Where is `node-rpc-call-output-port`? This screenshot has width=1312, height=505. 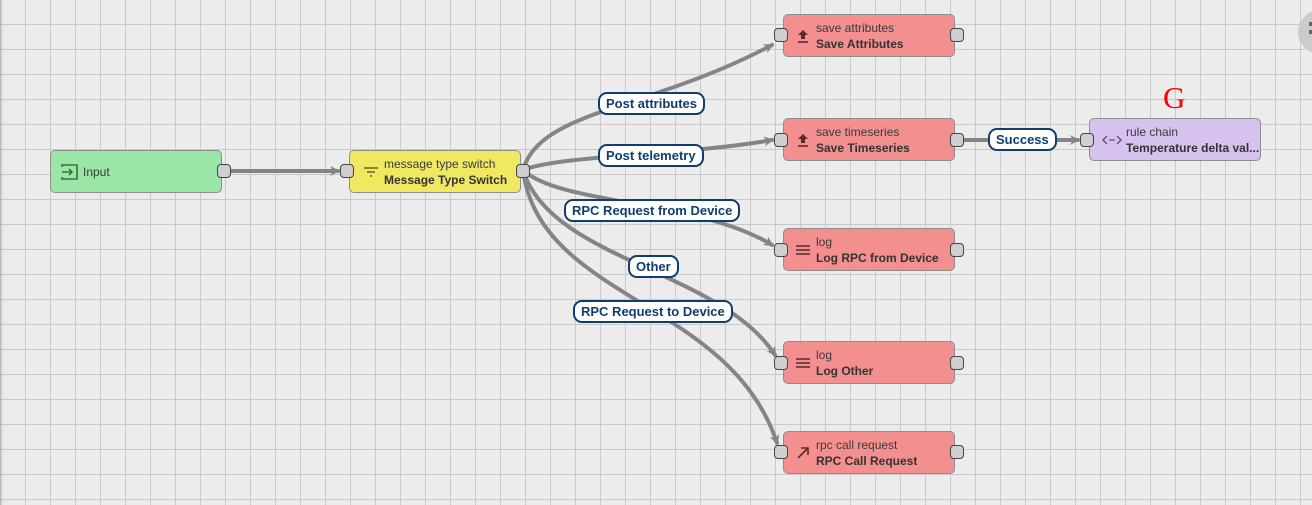 node-rpc-call-output-port is located at coordinates (957, 452).